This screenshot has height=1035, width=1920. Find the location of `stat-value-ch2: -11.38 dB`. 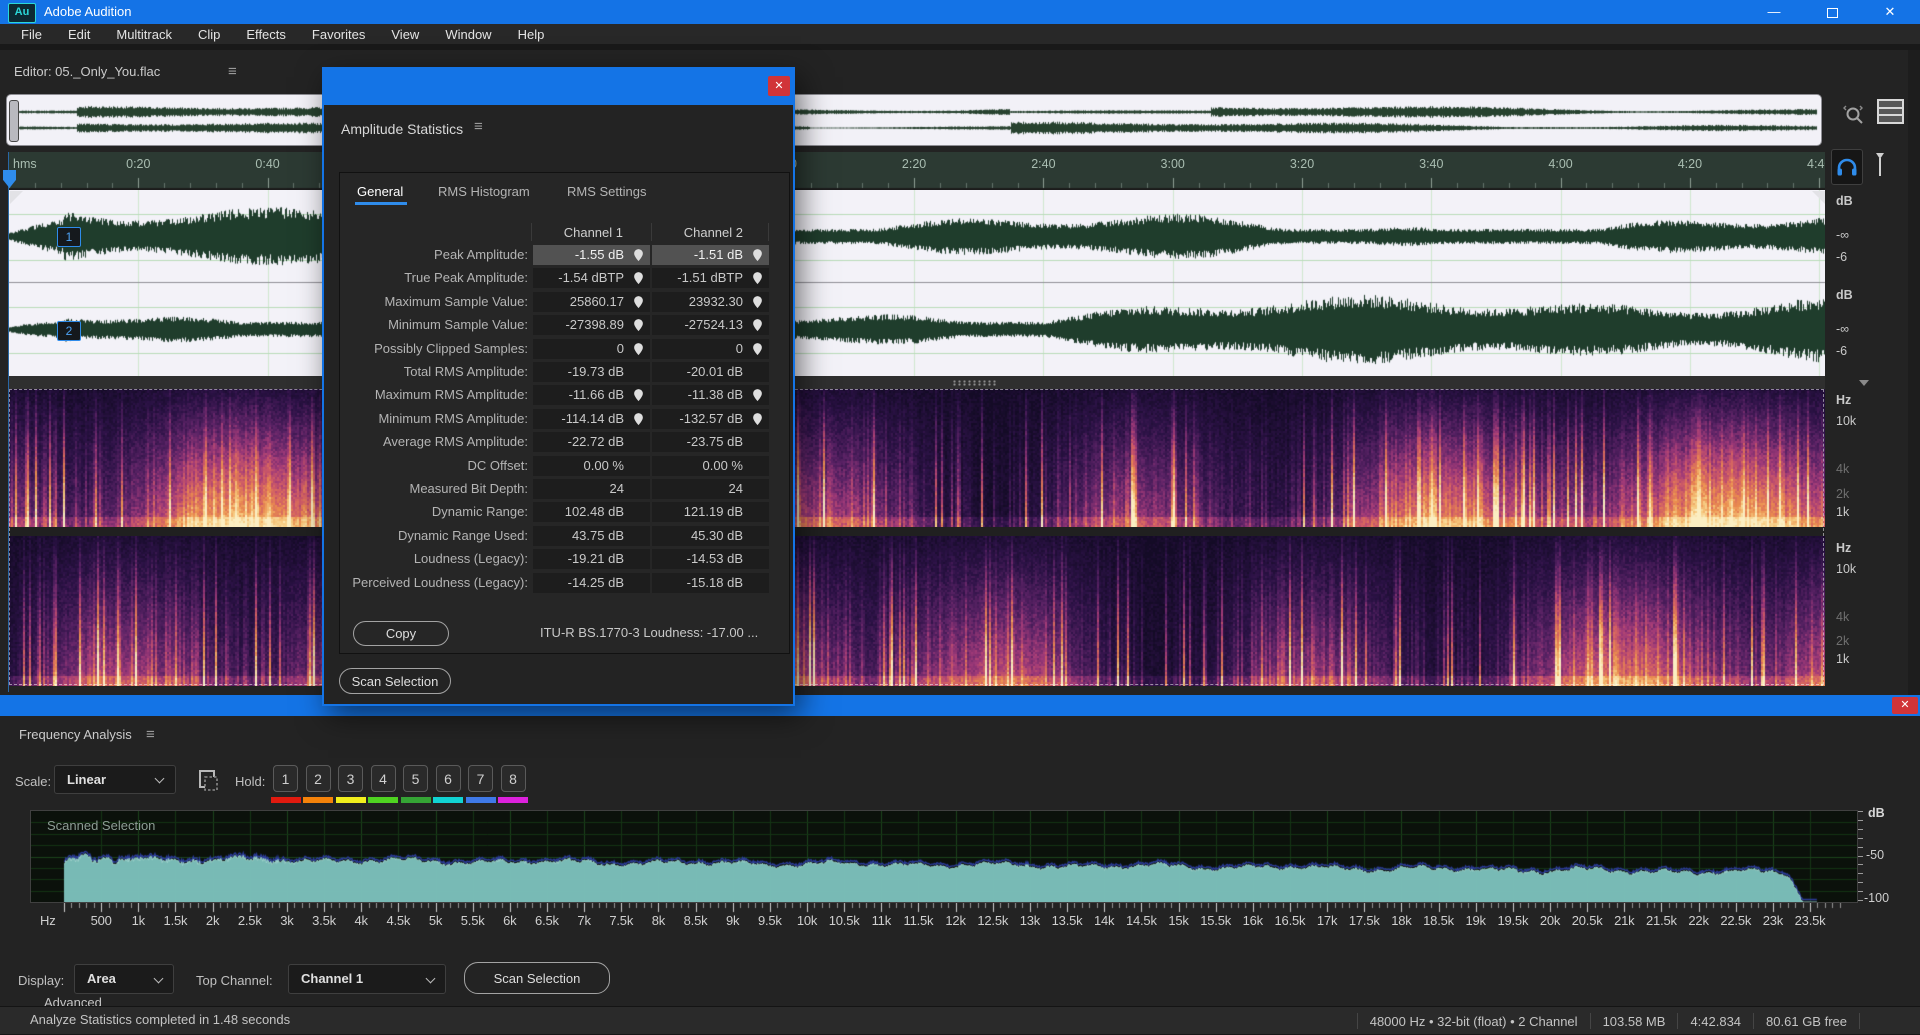

stat-value-ch2: -11.38 dB is located at coordinates (710, 395).